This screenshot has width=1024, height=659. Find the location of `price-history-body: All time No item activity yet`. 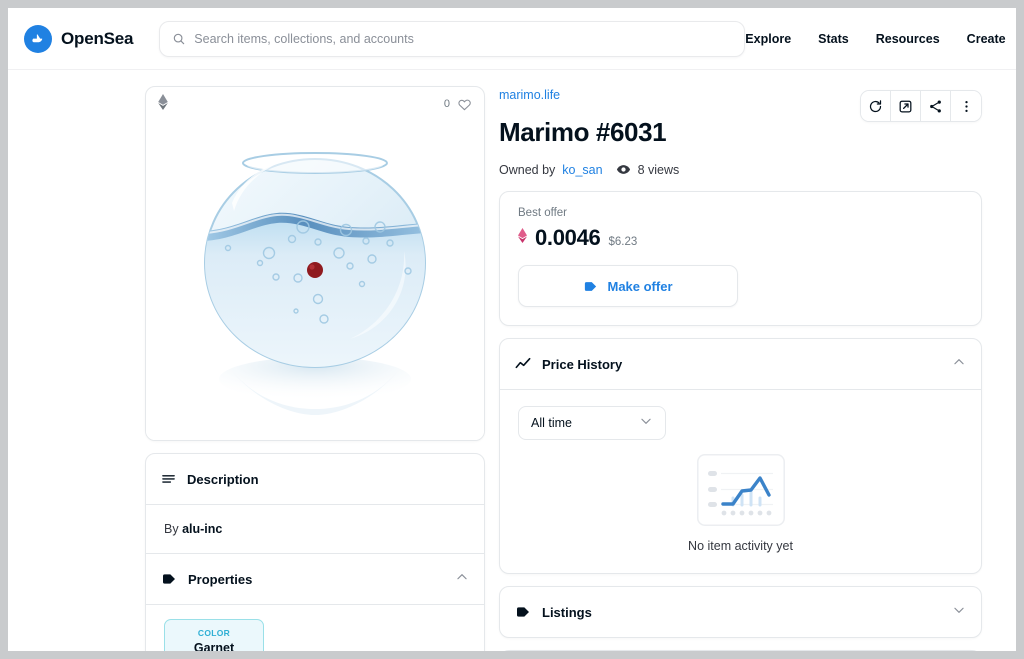

price-history-body: All time No item activity yet is located at coordinates (740, 481).